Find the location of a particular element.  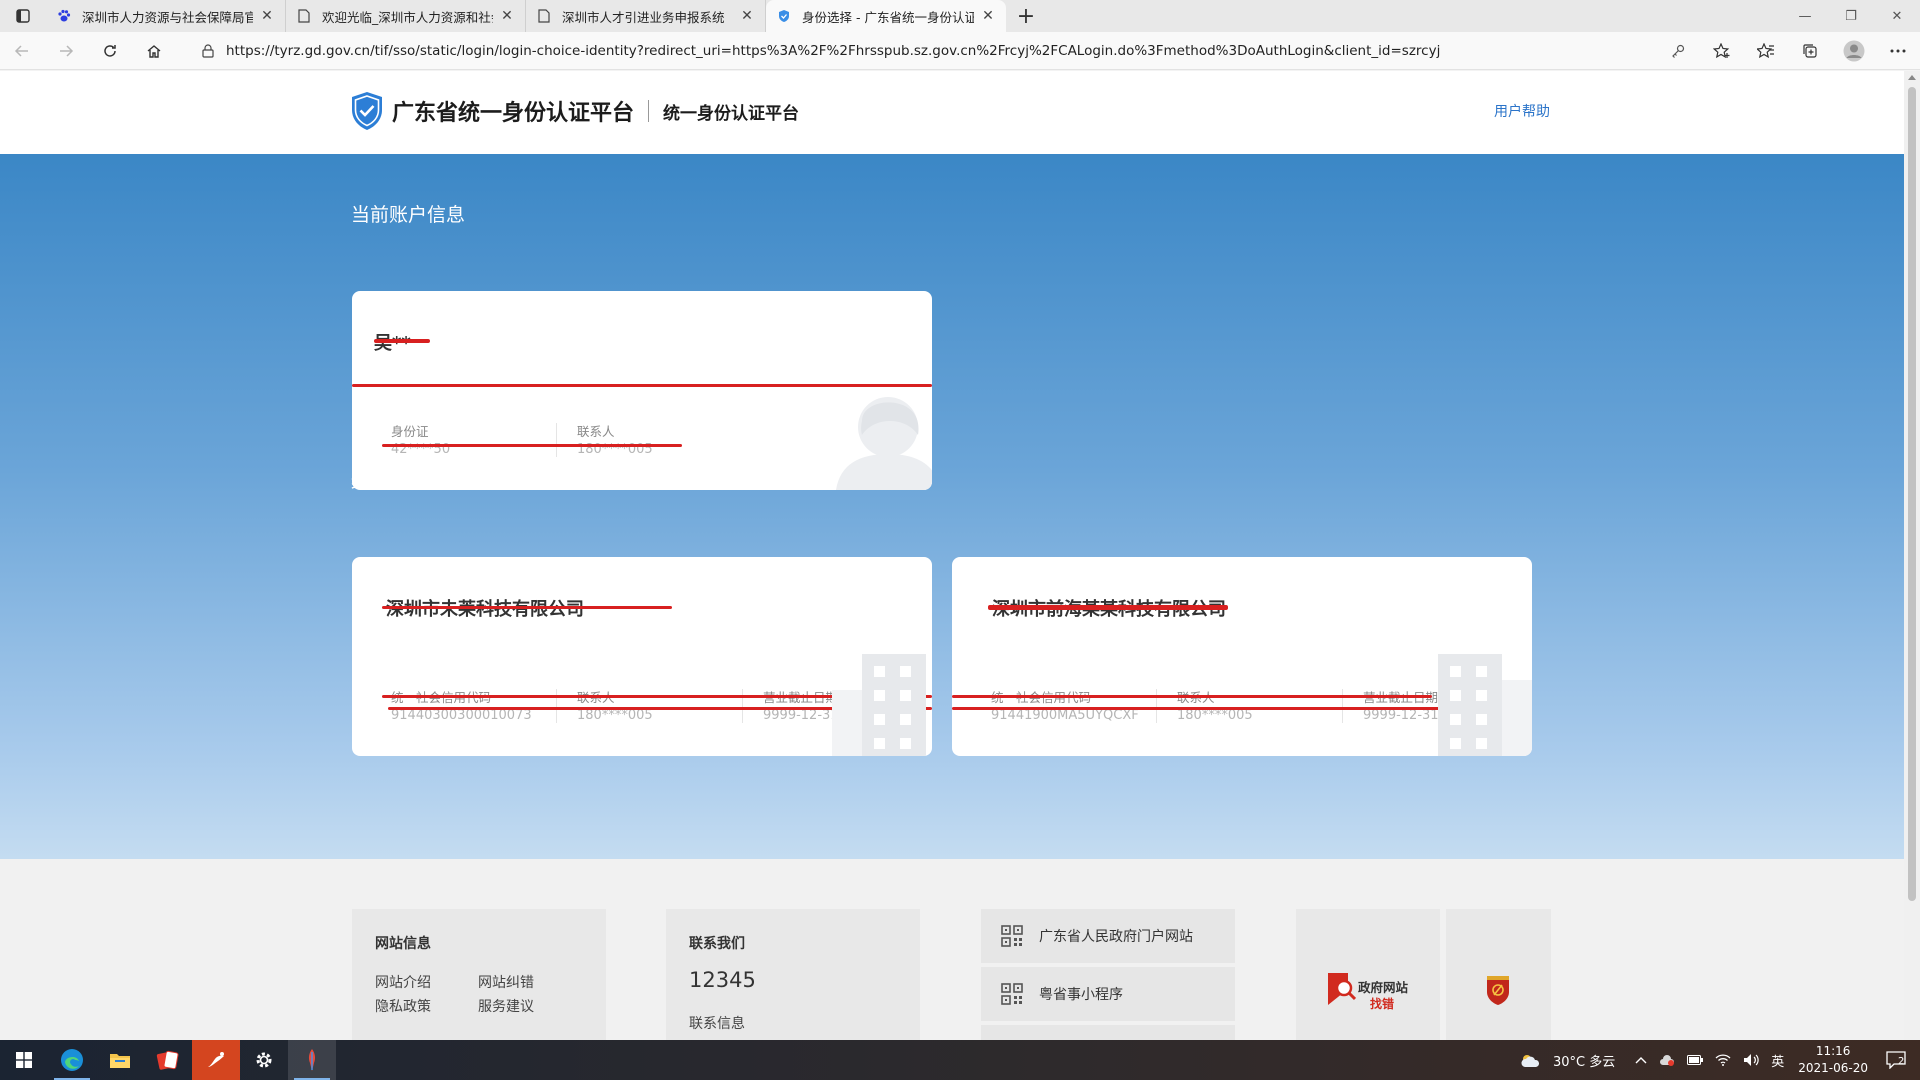

taskbar-settings is located at coordinates (264, 1060).